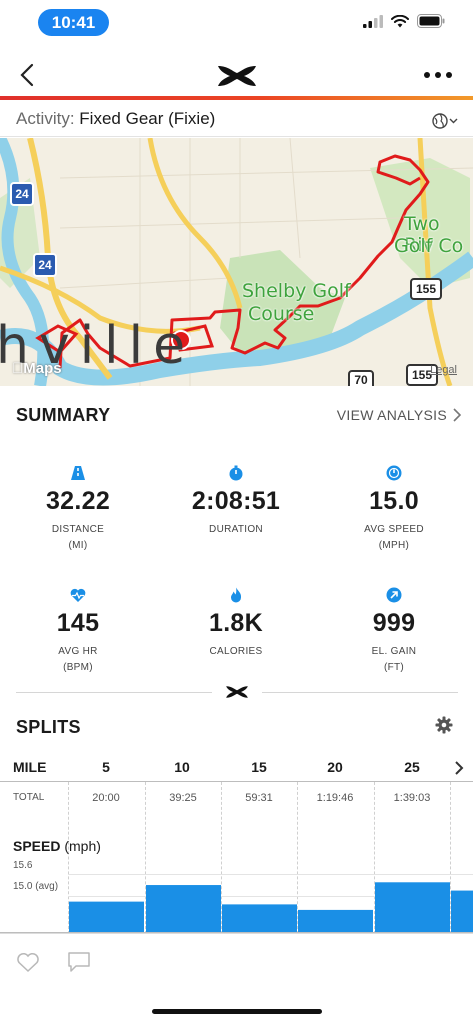 The image size is (473, 1023). What do you see at coordinates (236, 651) in the screenshot?
I see `calories-label: CALORIES` at bounding box center [236, 651].